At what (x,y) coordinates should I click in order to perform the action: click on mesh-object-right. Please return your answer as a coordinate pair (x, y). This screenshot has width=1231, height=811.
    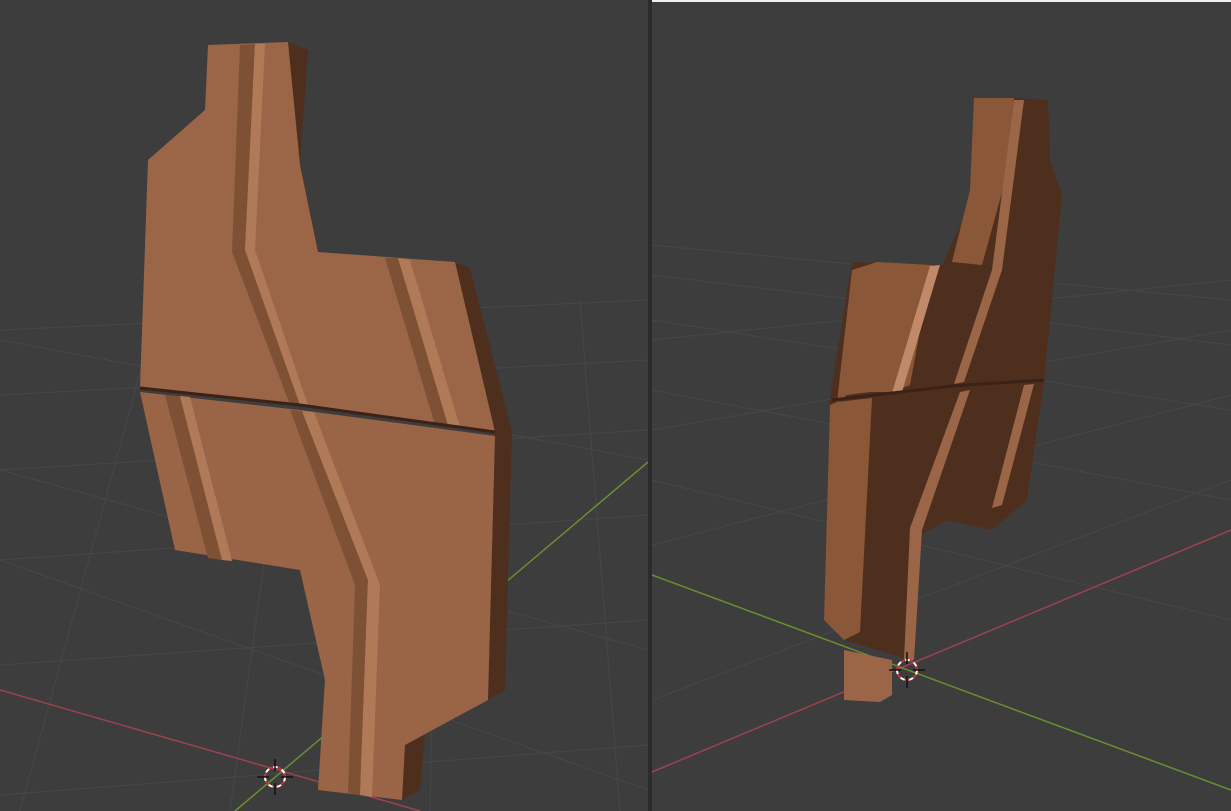
    Looking at the image, I should click on (943, 400).